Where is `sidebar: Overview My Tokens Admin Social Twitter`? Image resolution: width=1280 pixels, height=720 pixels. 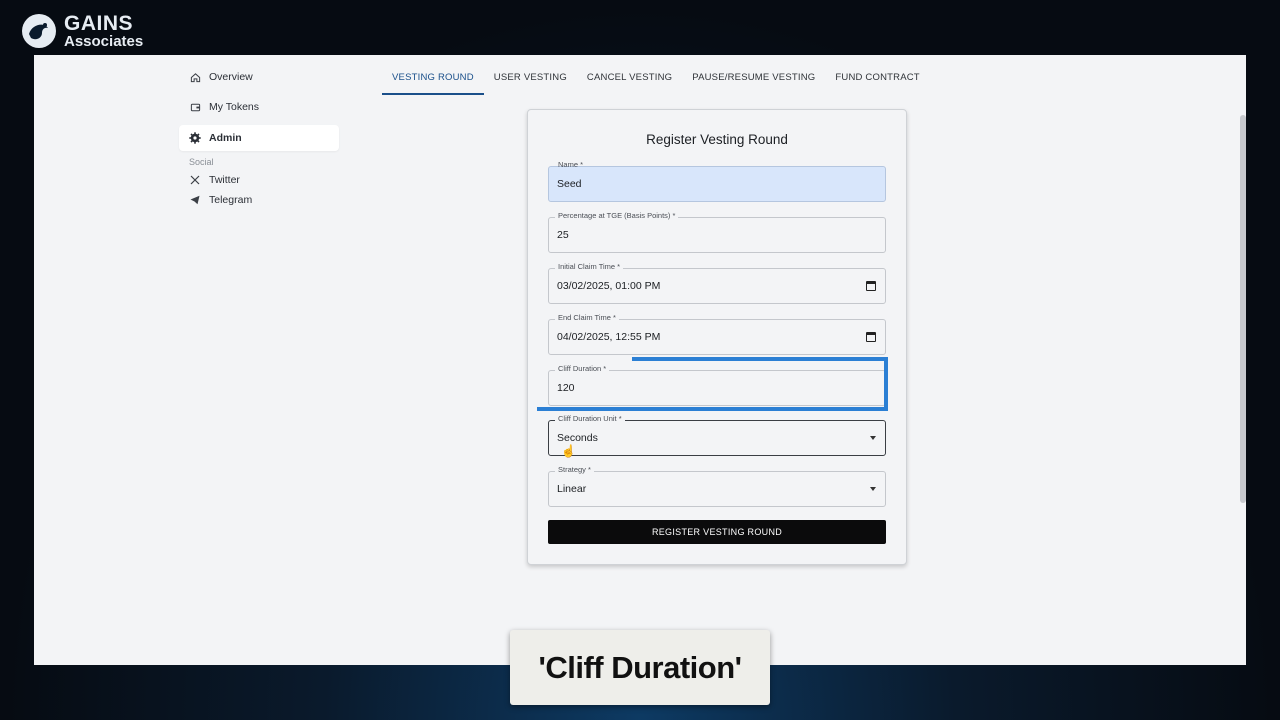 sidebar: Overview My Tokens Admin Social Twitter is located at coordinates (259, 138).